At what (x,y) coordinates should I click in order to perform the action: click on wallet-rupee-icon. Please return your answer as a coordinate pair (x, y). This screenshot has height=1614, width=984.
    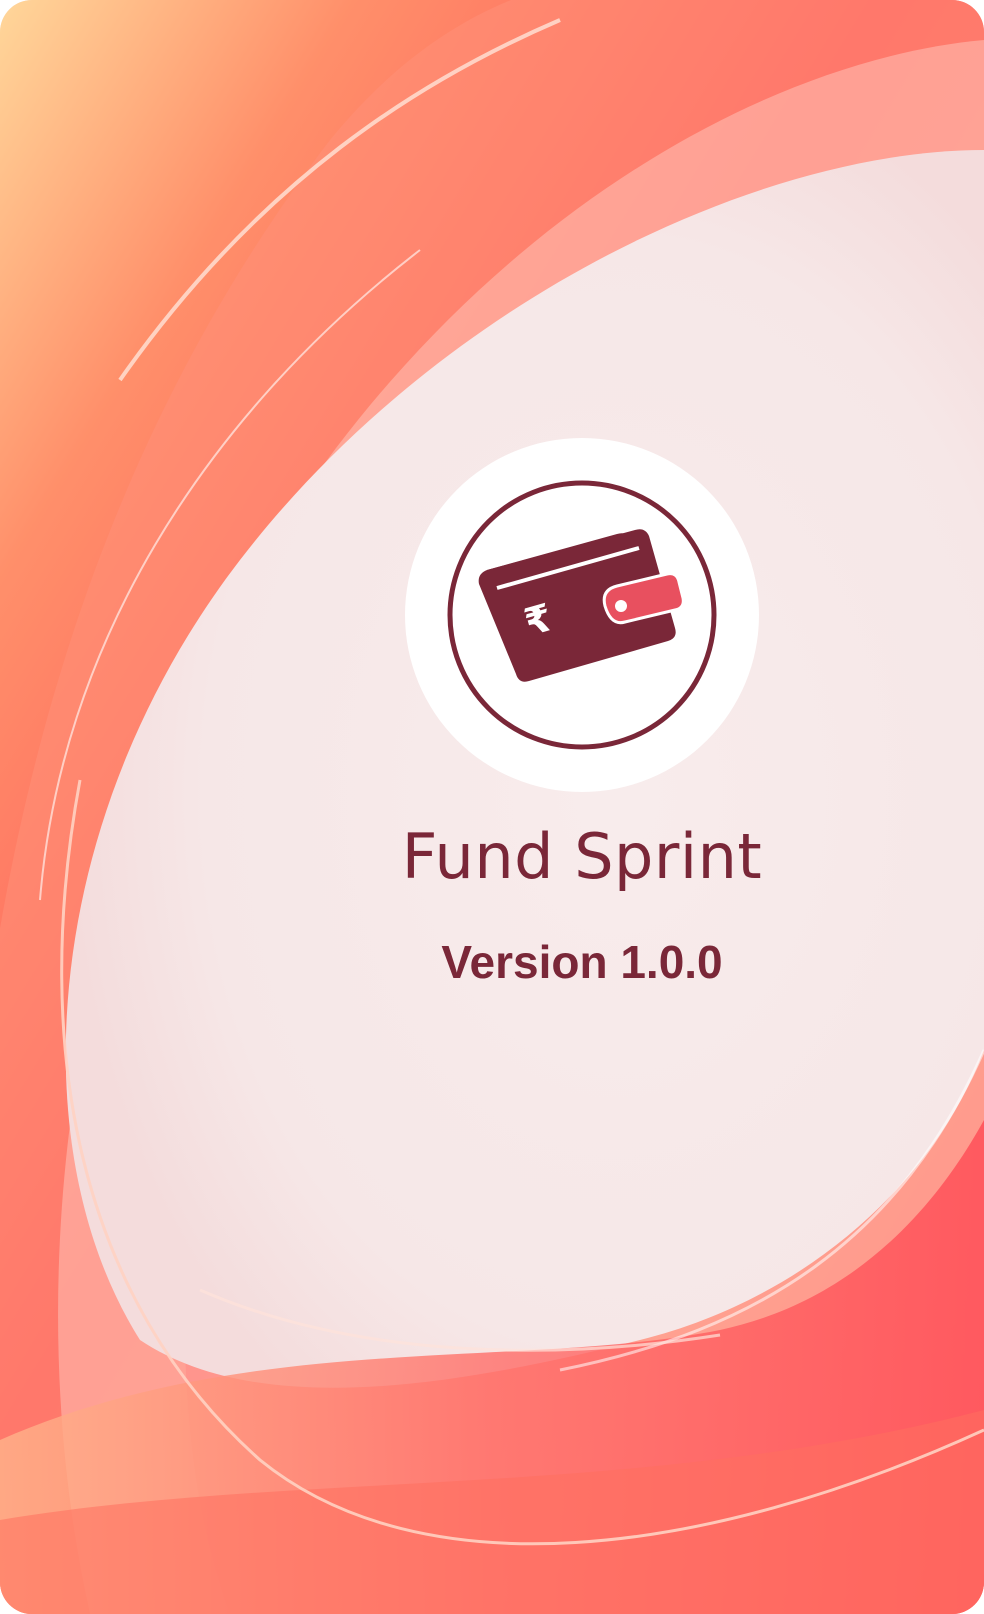
    Looking at the image, I should click on (582, 615).